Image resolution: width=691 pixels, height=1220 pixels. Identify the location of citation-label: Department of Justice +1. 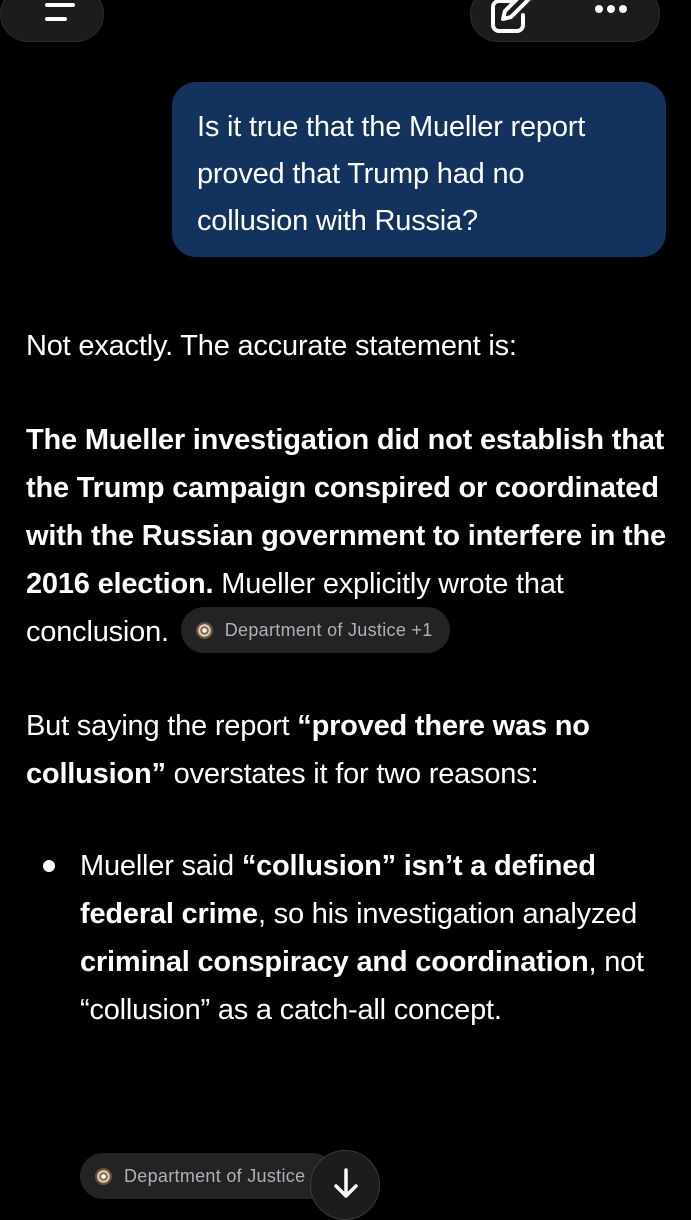
(328, 630).